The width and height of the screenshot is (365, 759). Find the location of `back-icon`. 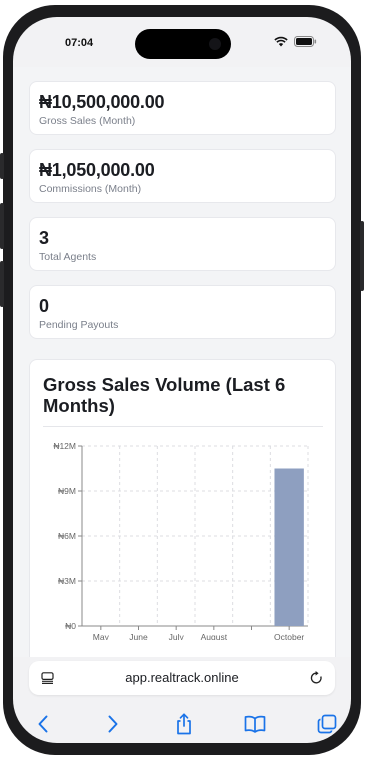

back-icon is located at coordinates (43, 724).